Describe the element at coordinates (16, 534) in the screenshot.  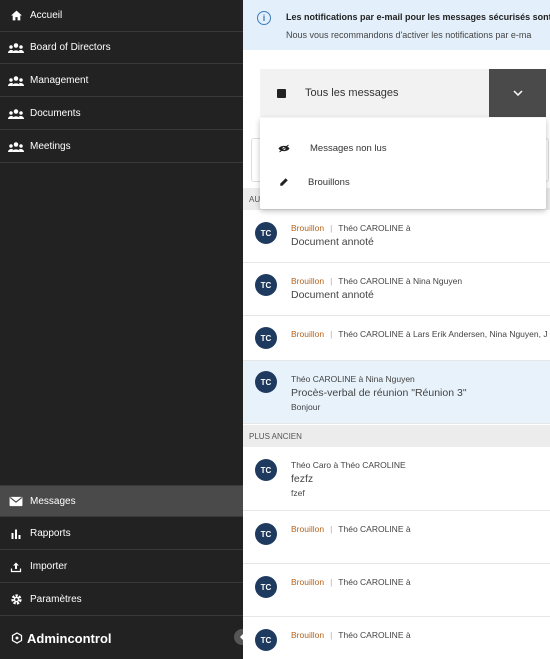
I see `bar-chart-icon` at that location.